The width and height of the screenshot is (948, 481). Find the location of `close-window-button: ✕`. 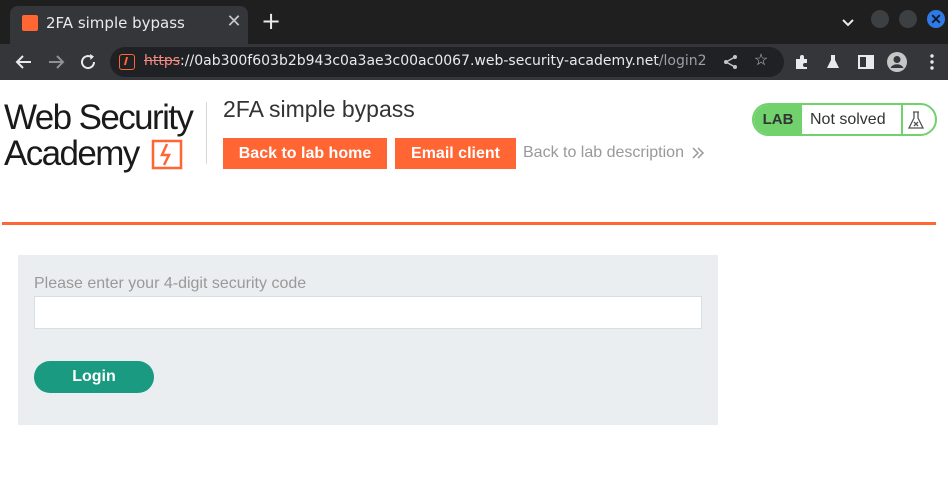

close-window-button: ✕ is located at coordinates (936, 19).